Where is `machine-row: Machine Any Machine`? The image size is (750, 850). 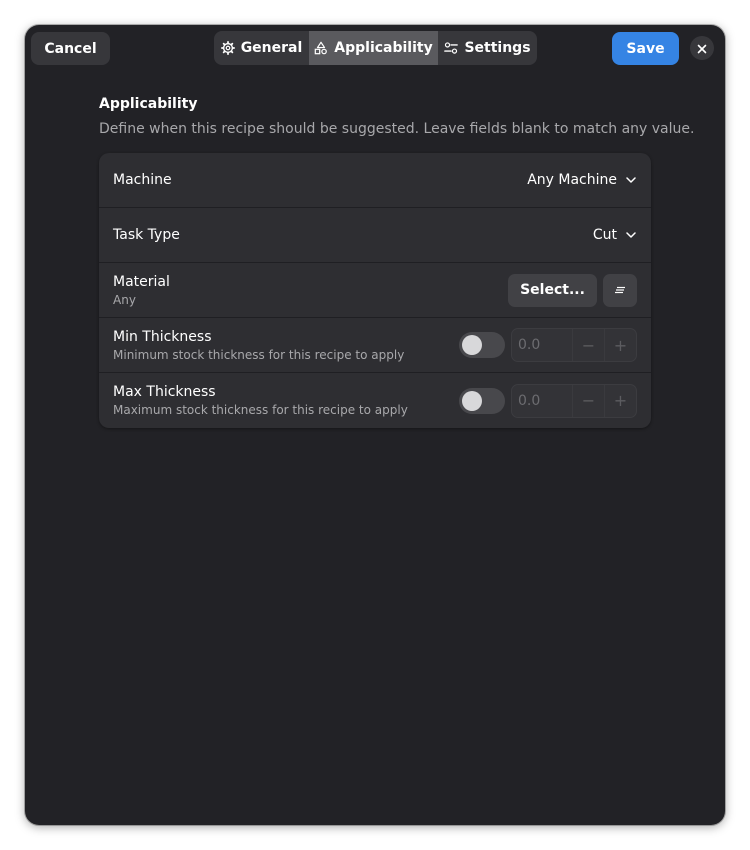 machine-row: Machine Any Machine is located at coordinates (375, 180).